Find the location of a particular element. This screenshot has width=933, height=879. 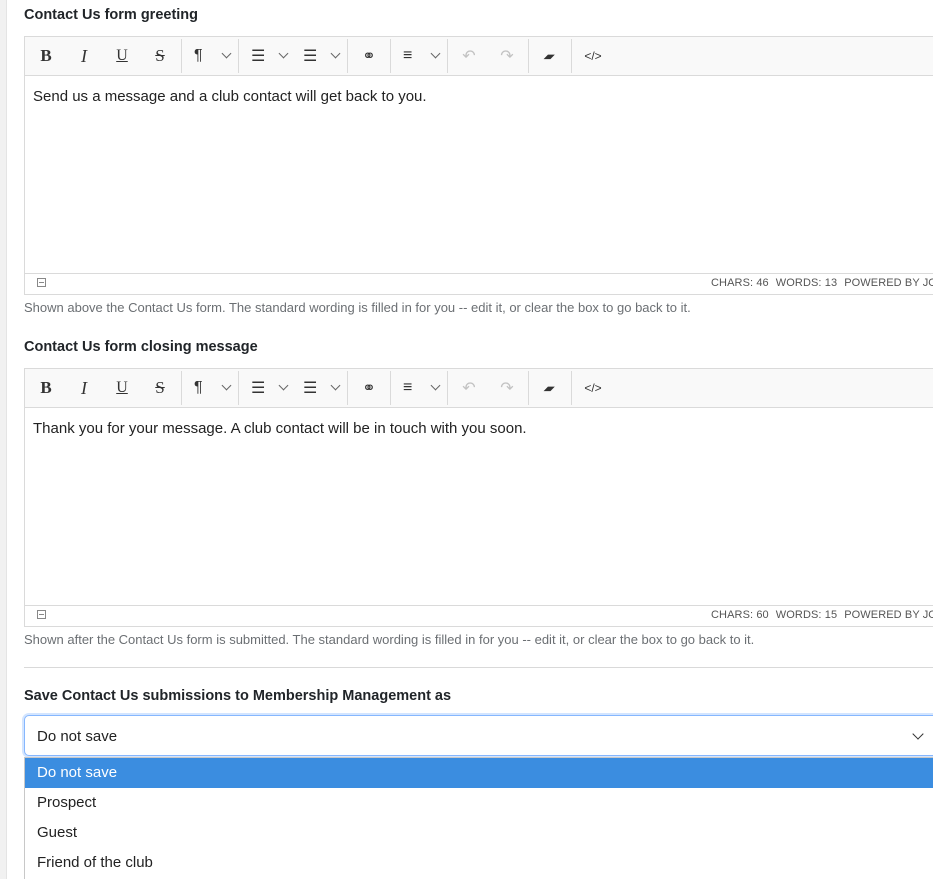

greeting-stats: CHARS: 46 WORDS: 13 POWERED BY JODIT is located at coordinates (822, 283).